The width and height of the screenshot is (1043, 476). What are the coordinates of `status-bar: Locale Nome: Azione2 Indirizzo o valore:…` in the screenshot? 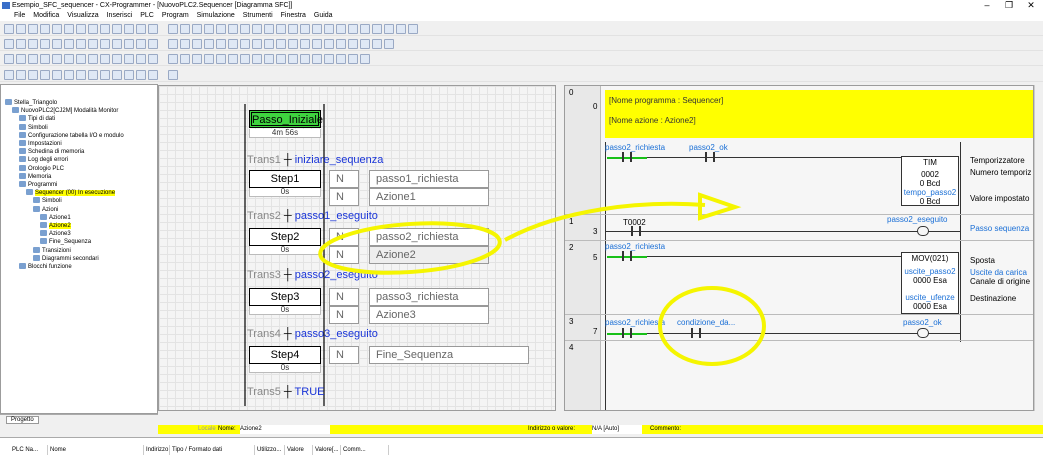 It's located at (600, 429).